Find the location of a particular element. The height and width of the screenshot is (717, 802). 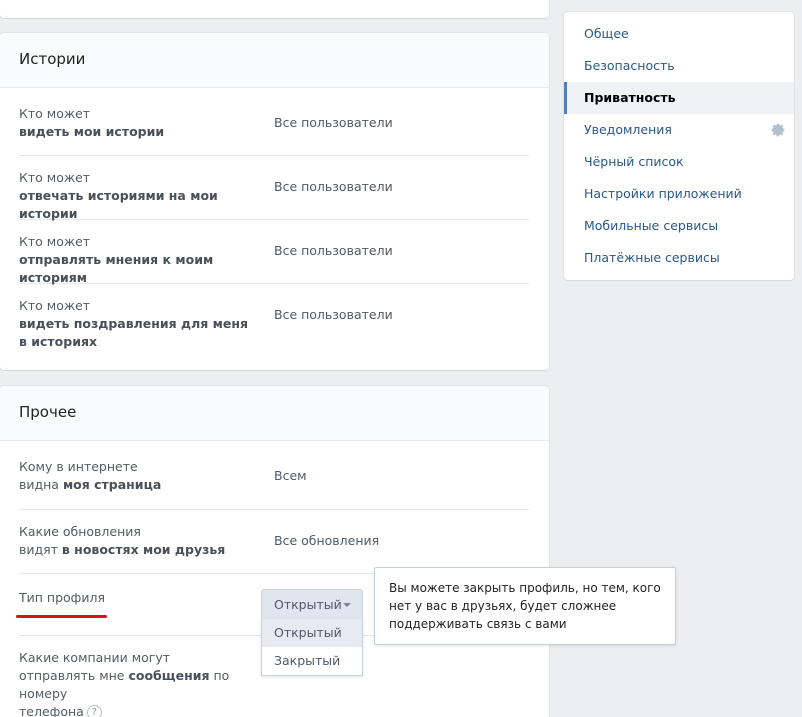

gear-icon is located at coordinates (778, 130).